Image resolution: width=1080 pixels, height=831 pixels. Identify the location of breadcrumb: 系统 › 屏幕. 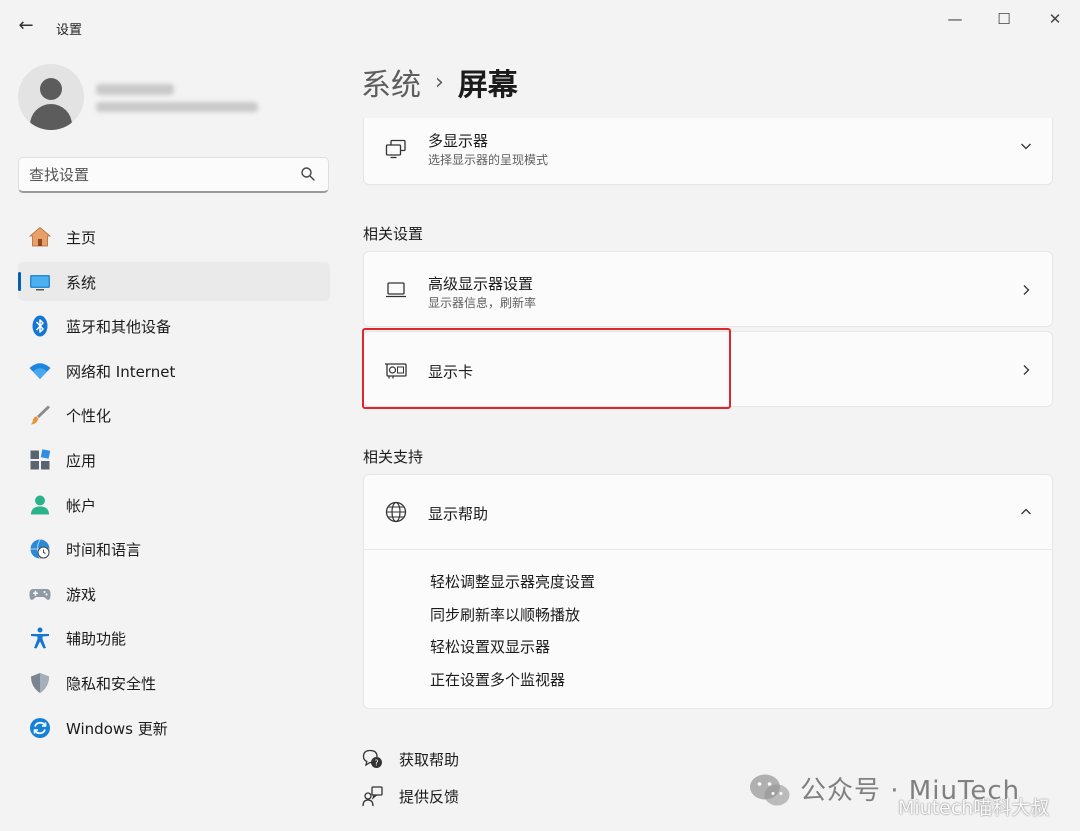
(439, 82).